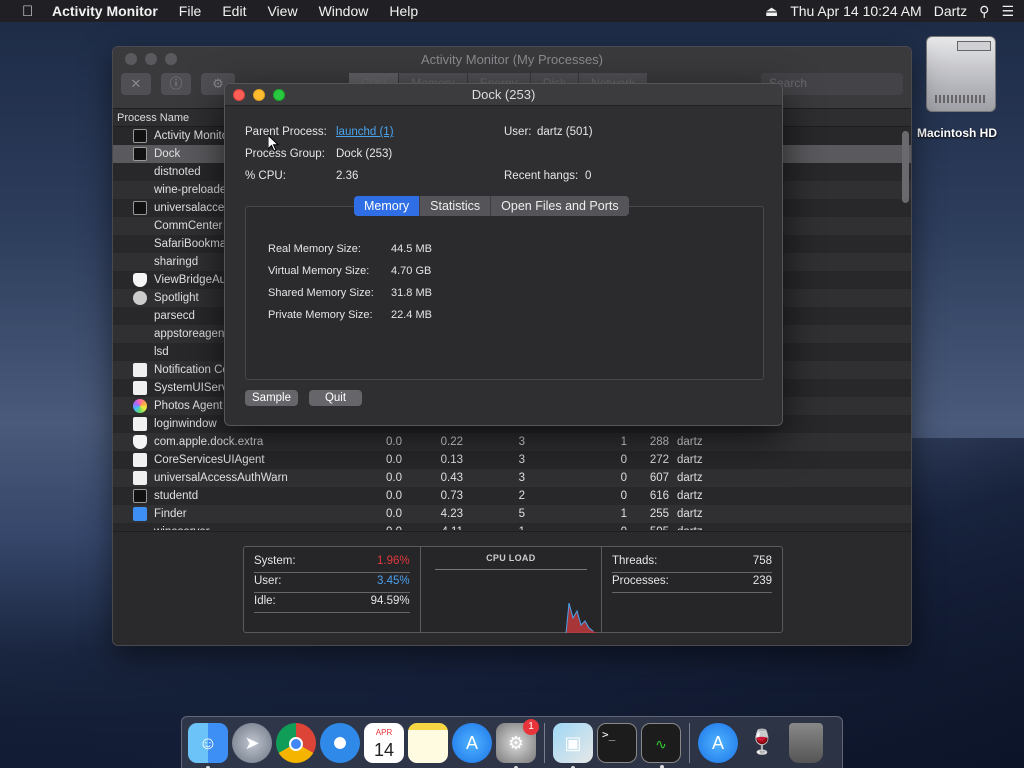 Image resolution: width=1024 pixels, height=768 pixels. Describe the element at coordinates (451, 478) in the screenshot. I see `process-time: 0.43` at that location.